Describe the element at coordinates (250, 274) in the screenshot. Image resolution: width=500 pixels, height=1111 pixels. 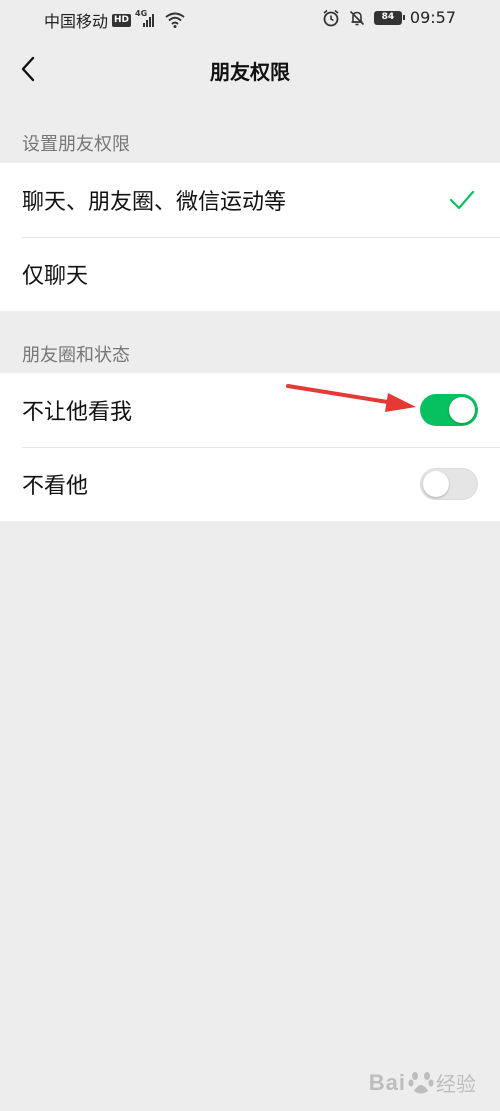
I see `option-chat-only: 仅聊天` at that location.